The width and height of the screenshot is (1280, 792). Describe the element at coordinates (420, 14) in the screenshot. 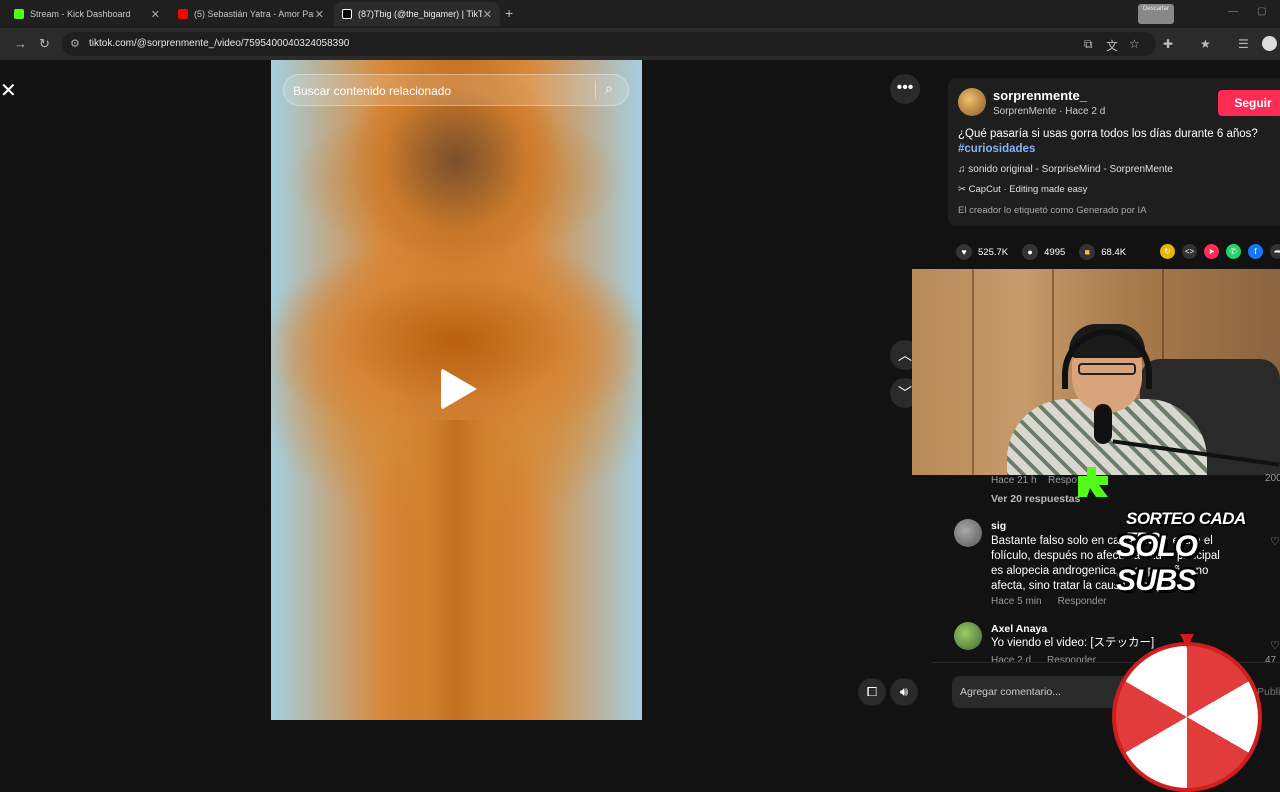

I see `tab-title: (87)Tbig (@the_bigamer) | TikTo` at that location.